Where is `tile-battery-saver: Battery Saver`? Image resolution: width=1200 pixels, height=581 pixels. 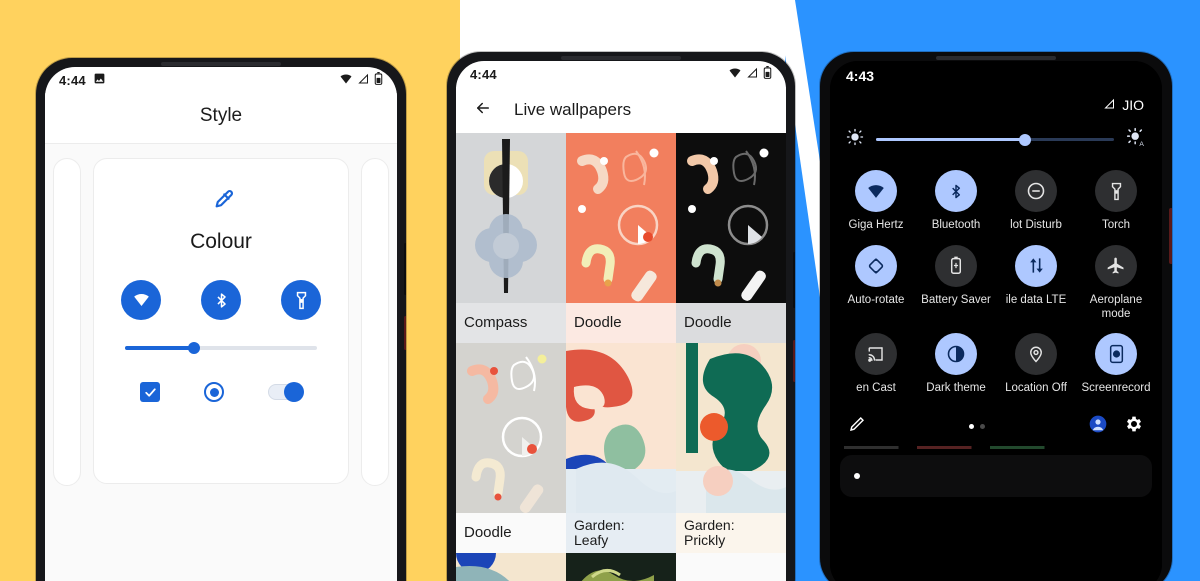 tile-battery-saver: Battery Saver is located at coordinates (956, 287).